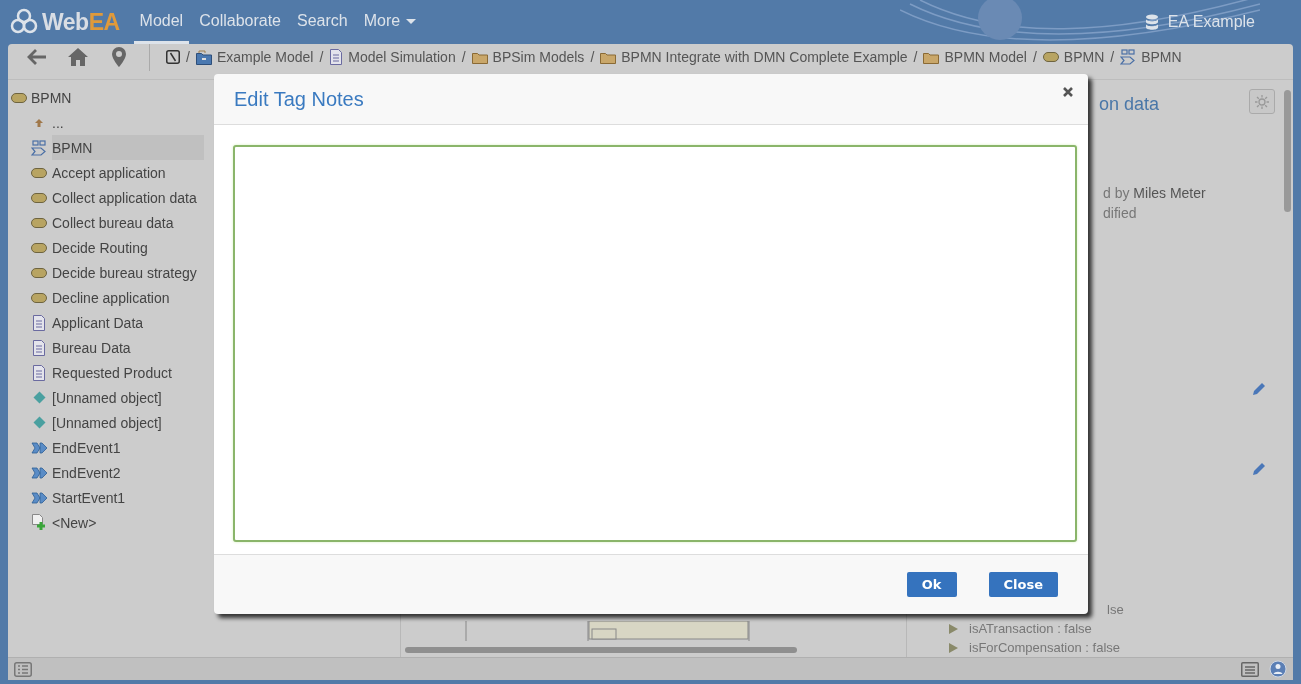 The width and height of the screenshot is (1301, 684). Describe the element at coordinates (392, 57) in the screenshot. I see `breadcrumb-link: Model Simulation` at that location.